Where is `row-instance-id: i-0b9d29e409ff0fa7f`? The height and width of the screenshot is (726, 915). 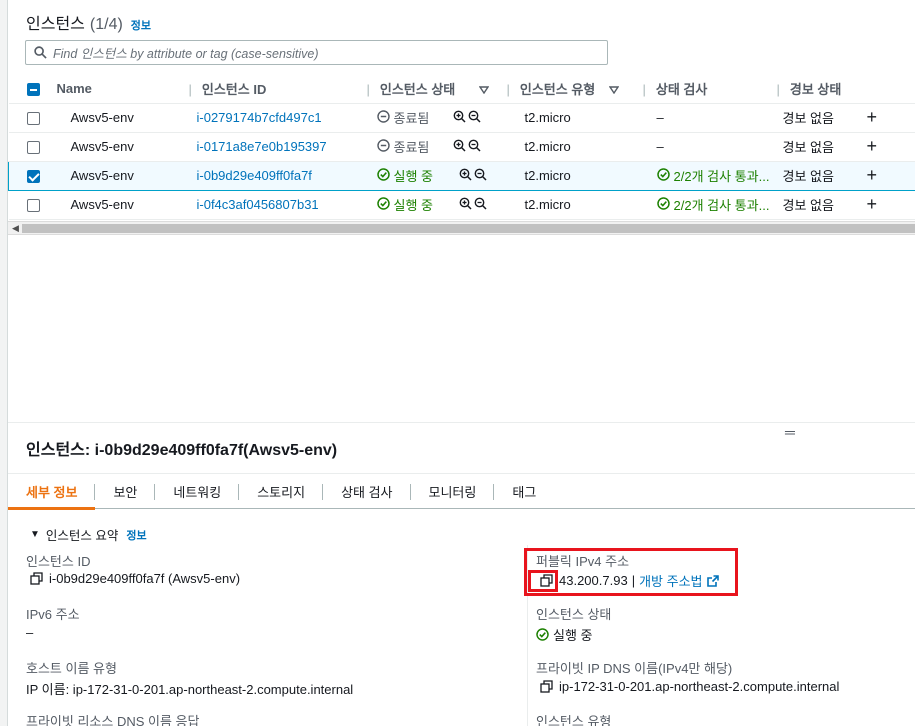
row-instance-id: i-0b9d29e409ff0fa7f is located at coordinates (274, 175).